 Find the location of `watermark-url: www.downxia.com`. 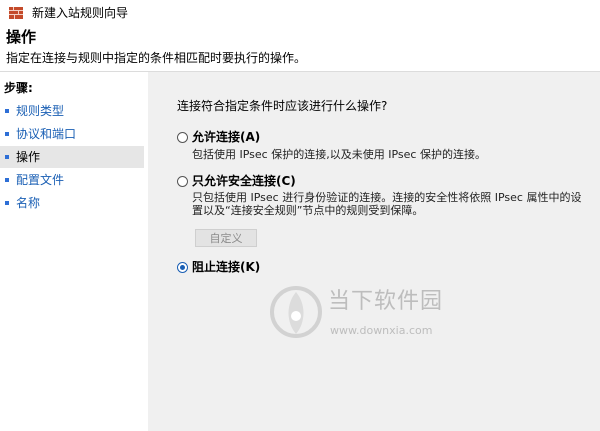

watermark-url: www.downxia.com is located at coordinates (381, 330).